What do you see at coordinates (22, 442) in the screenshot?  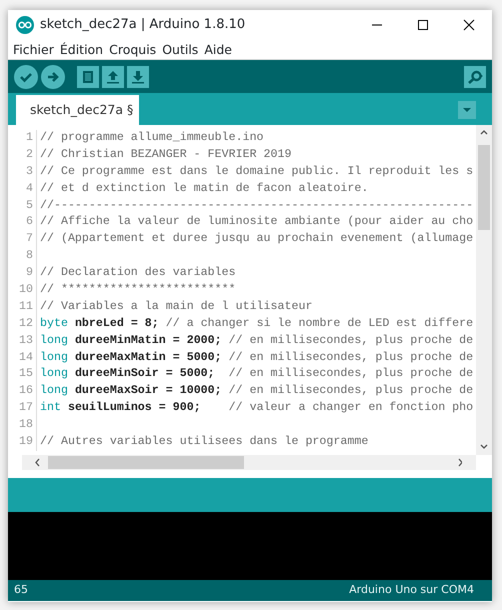 I see `line-number: 19` at bounding box center [22, 442].